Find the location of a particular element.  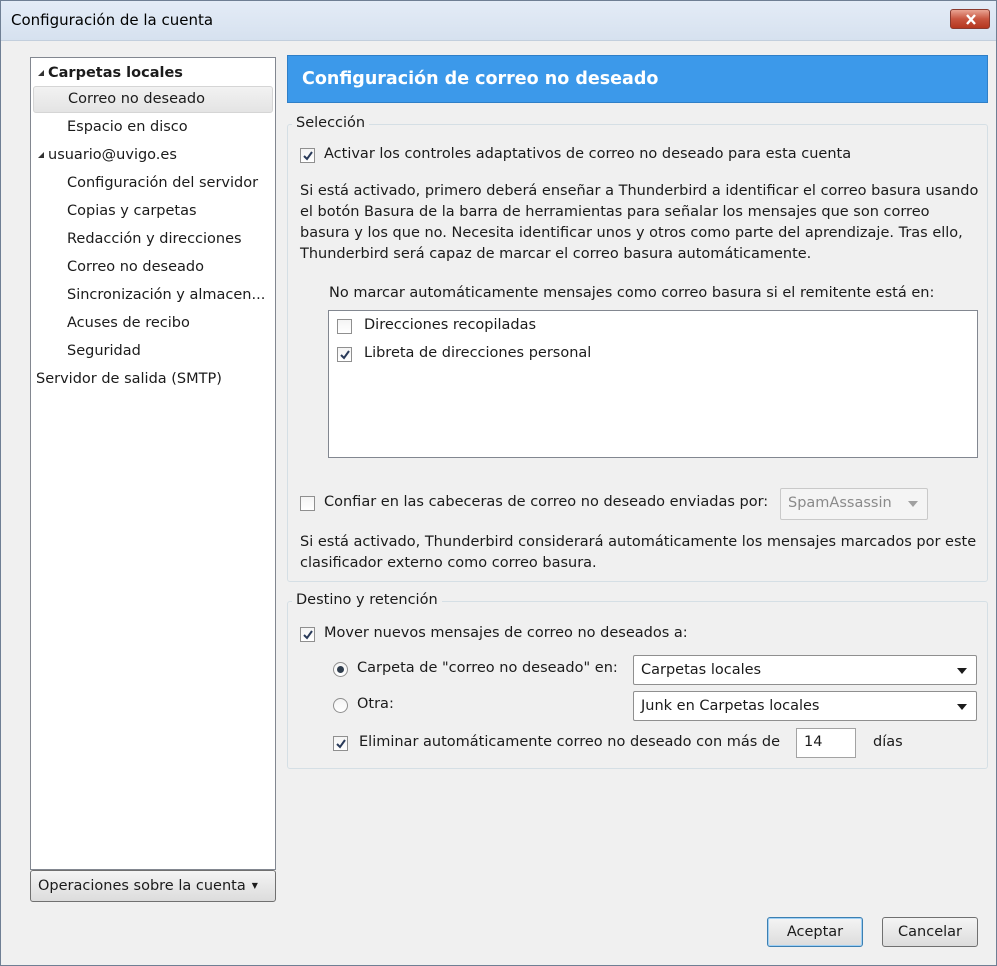

tree-item-label: Configuración del servidor is located at coordinates (163, 183).